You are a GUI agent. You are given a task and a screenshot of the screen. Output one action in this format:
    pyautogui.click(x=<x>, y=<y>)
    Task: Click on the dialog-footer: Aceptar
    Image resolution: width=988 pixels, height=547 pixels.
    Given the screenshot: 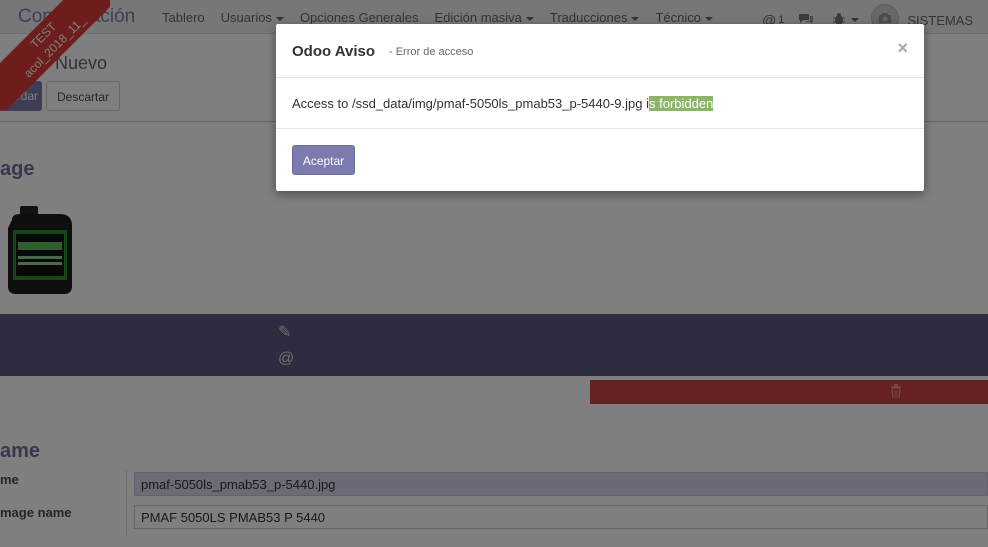 What is the action you would take?
    pyautogui.click(x=600, y=159)
    